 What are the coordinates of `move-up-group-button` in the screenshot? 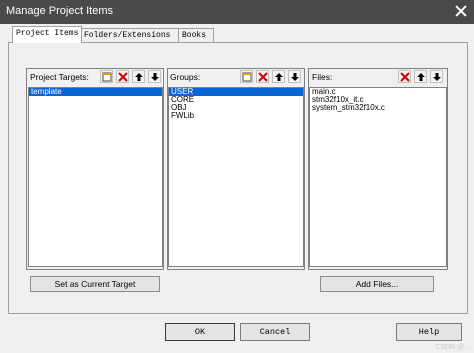 It's located at (278, 76).